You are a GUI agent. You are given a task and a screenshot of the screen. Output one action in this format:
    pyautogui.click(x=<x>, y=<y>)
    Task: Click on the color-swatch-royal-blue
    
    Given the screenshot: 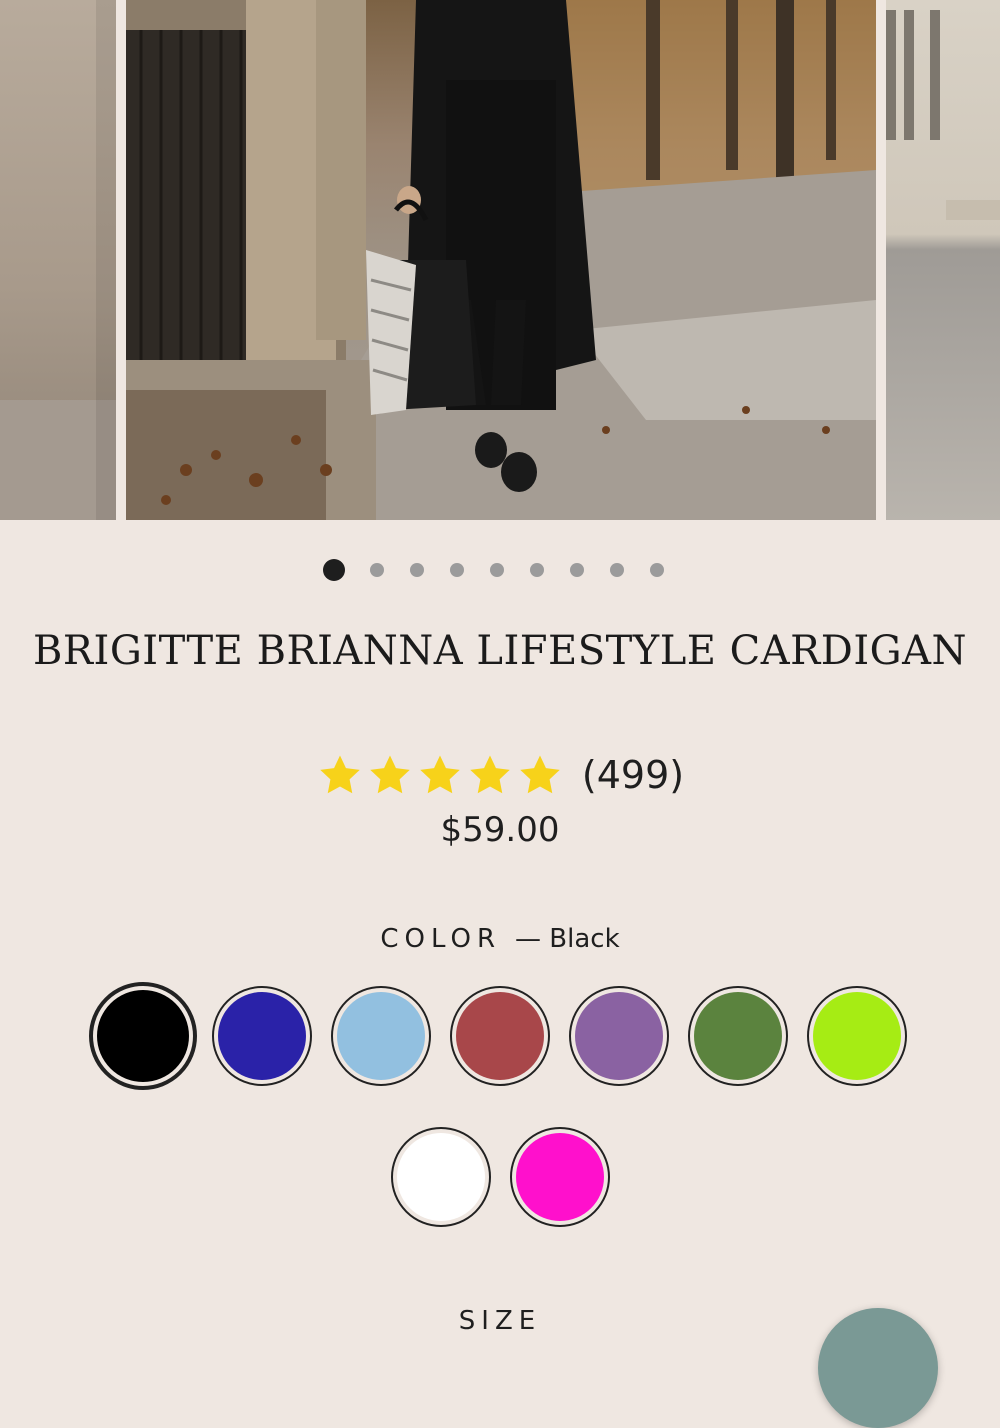 What is the action you would take?
    pyautogui.click(x=262, y=1036)
    